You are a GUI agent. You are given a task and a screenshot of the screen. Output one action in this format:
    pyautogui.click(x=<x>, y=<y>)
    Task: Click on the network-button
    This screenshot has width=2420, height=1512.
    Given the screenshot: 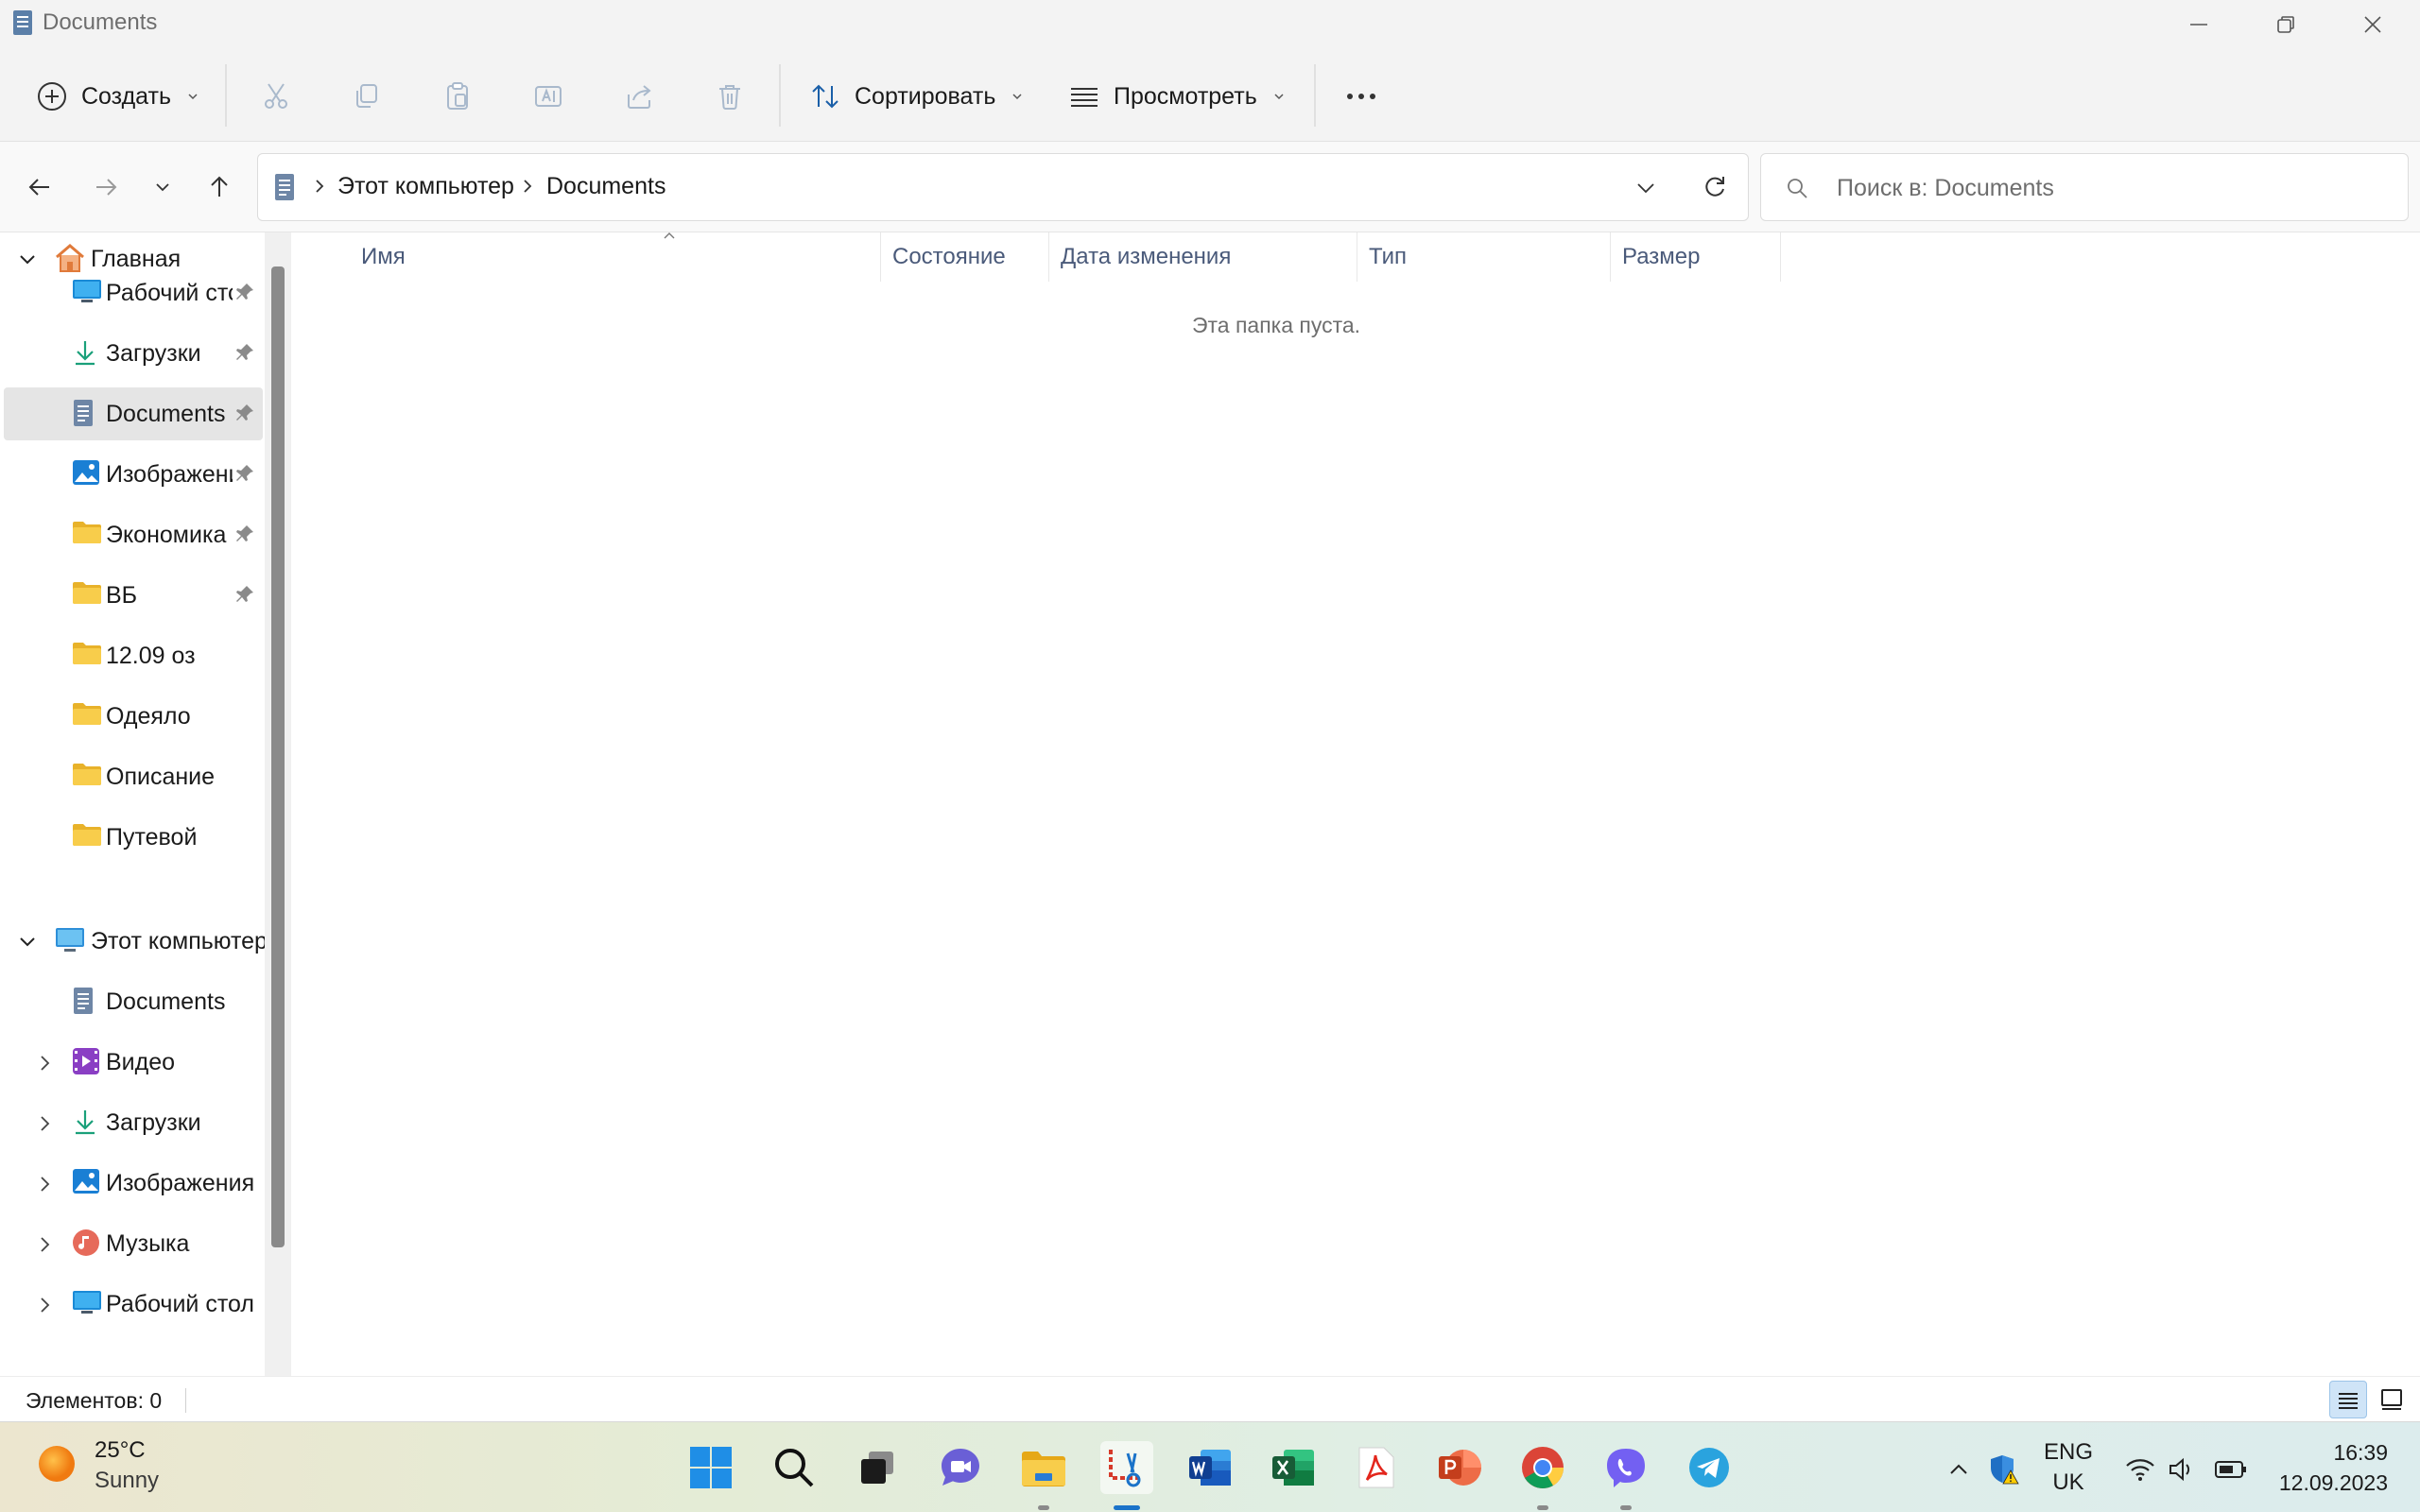 What is the action you would take?
    pyautogui.click(x=2140, y=1469)
    